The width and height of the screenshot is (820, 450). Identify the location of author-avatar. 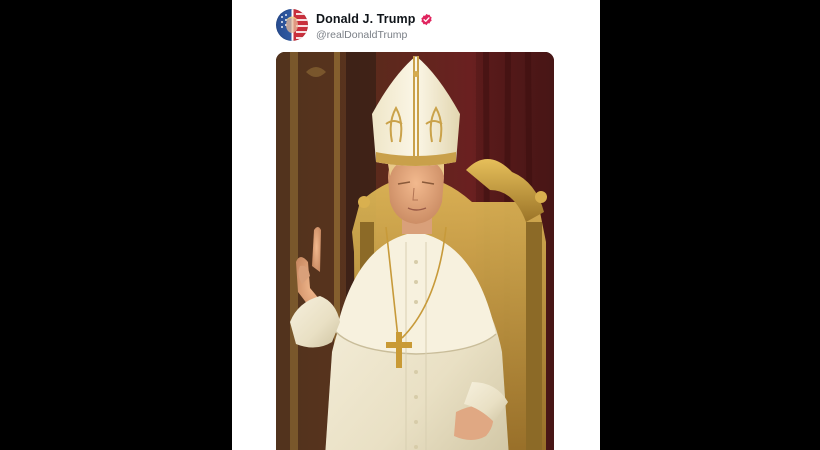
(292, 25).